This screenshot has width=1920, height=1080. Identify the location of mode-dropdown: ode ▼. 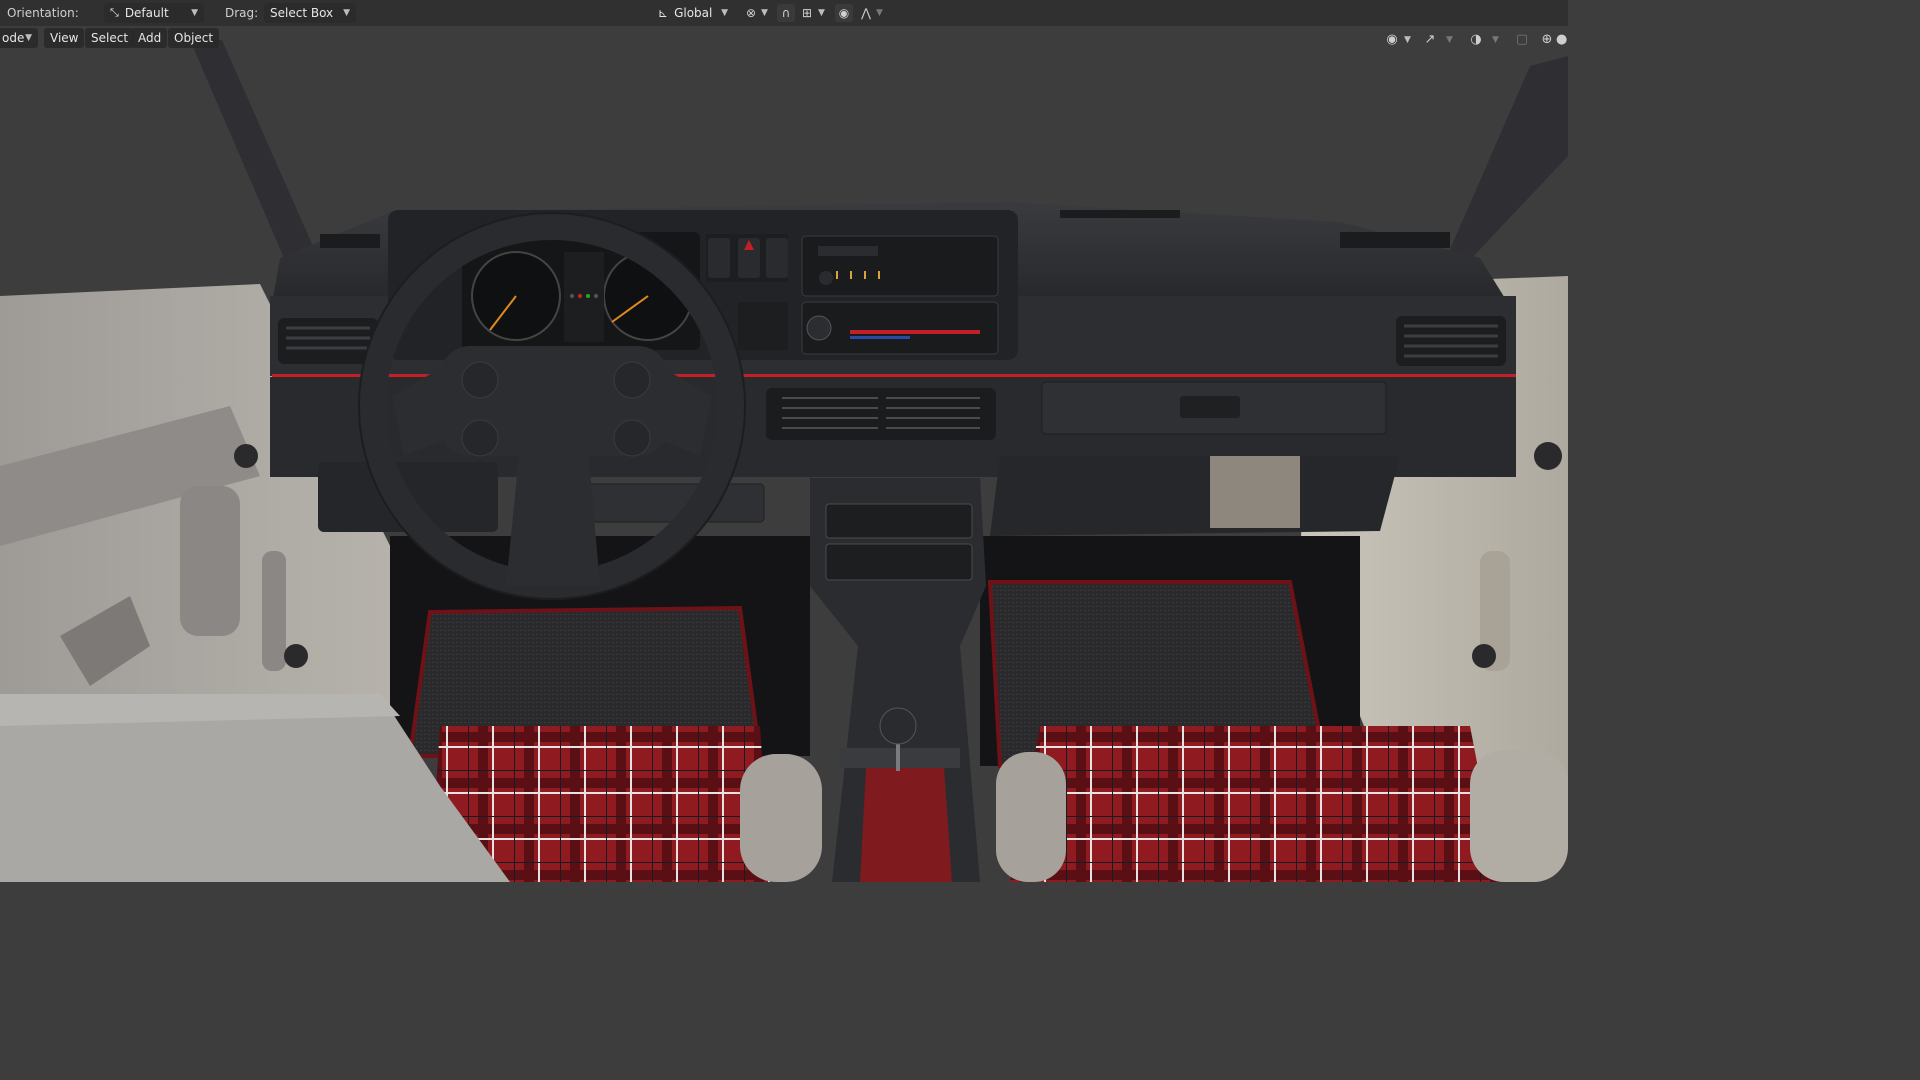
(19, 38).